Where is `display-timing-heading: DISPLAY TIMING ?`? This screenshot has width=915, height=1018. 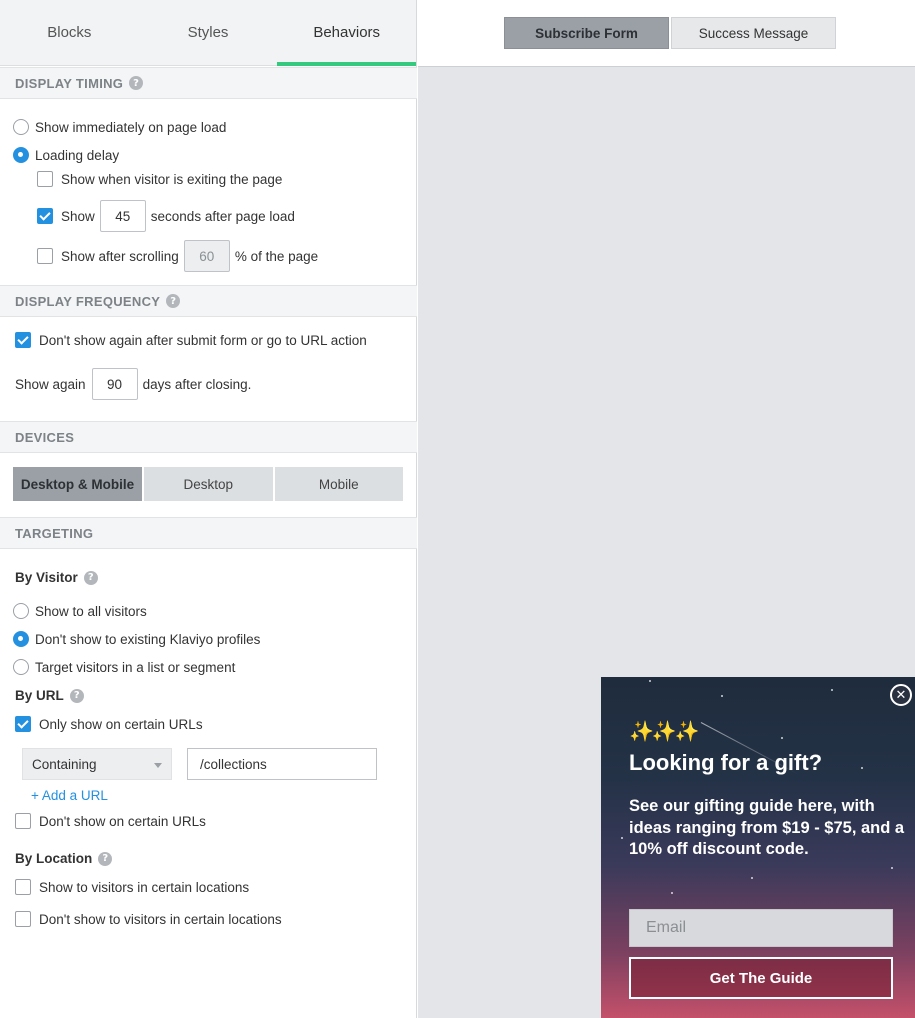
display-timing-heading: DISPLAY TIMING ? is located at coordinates (208, 83).